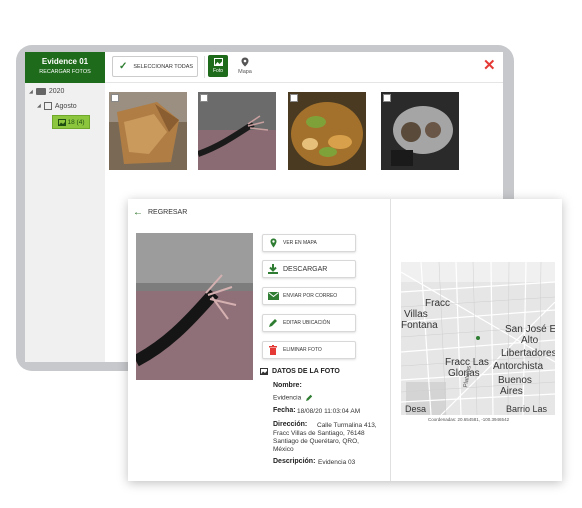  What do you see at coordinates (416, 314) in the screenshot?
I see `map-label: Villas` at bounding box center [416, 314].